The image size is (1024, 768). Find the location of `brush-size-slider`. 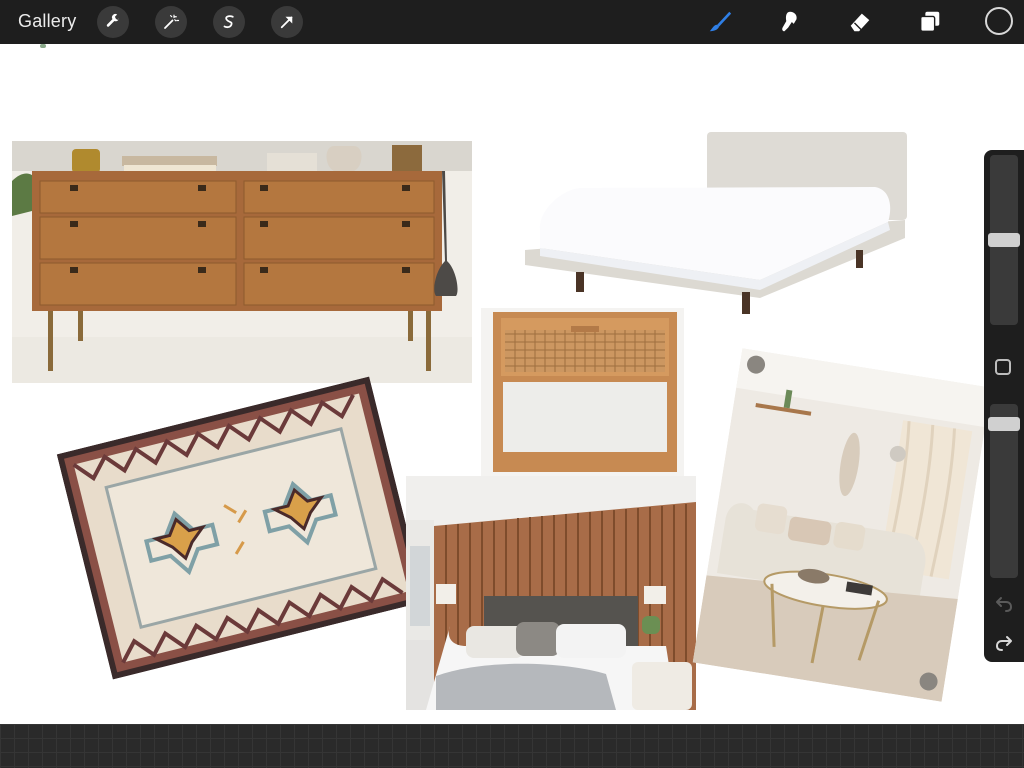

brush-size-slider is located at coordinates (1004, 240).